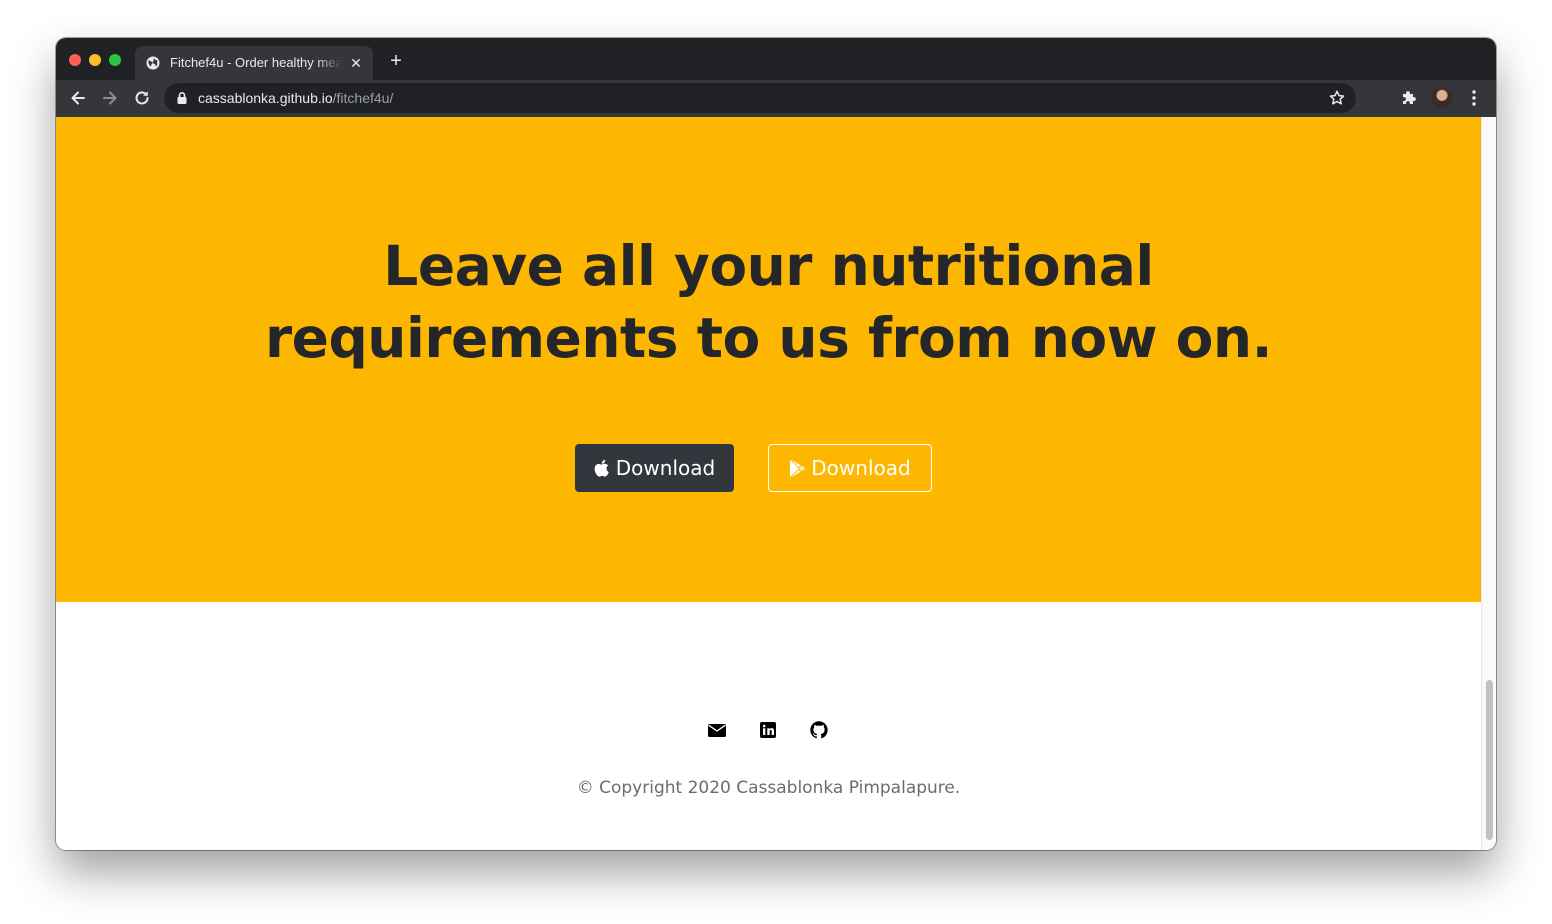  I want to click on browser-toolbar: cassablonka.github.io/fitchef4u/, so click(776, 98).